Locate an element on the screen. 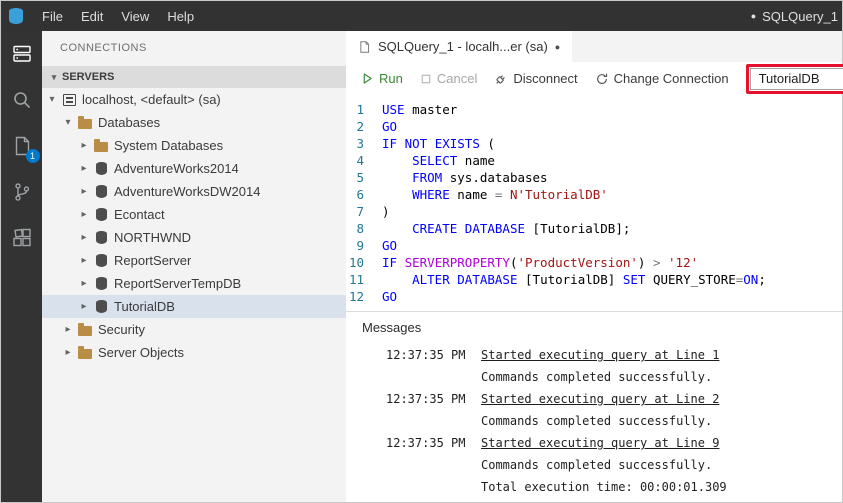  tree-item: ▸ Security is located at coordinates (194, 329).